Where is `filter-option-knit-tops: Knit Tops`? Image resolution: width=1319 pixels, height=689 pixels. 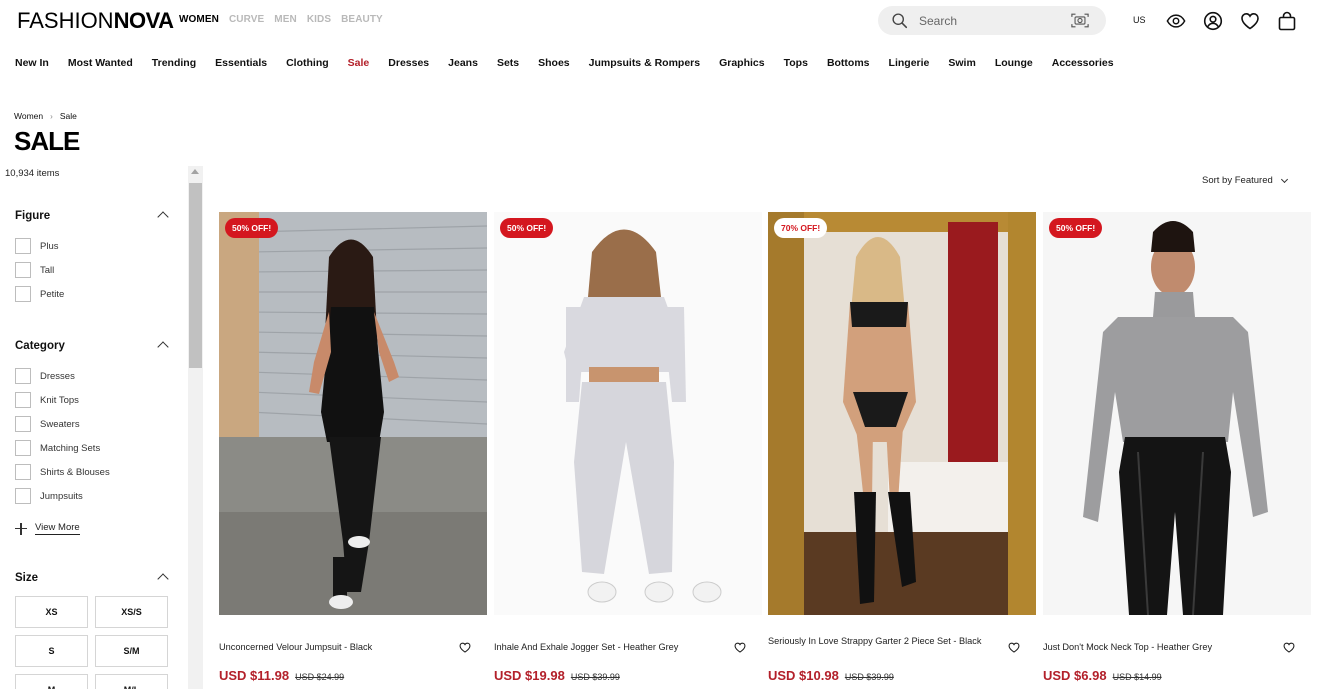 filter-option-knit-tops: Knit Tops is located at coordinates (47, 400).